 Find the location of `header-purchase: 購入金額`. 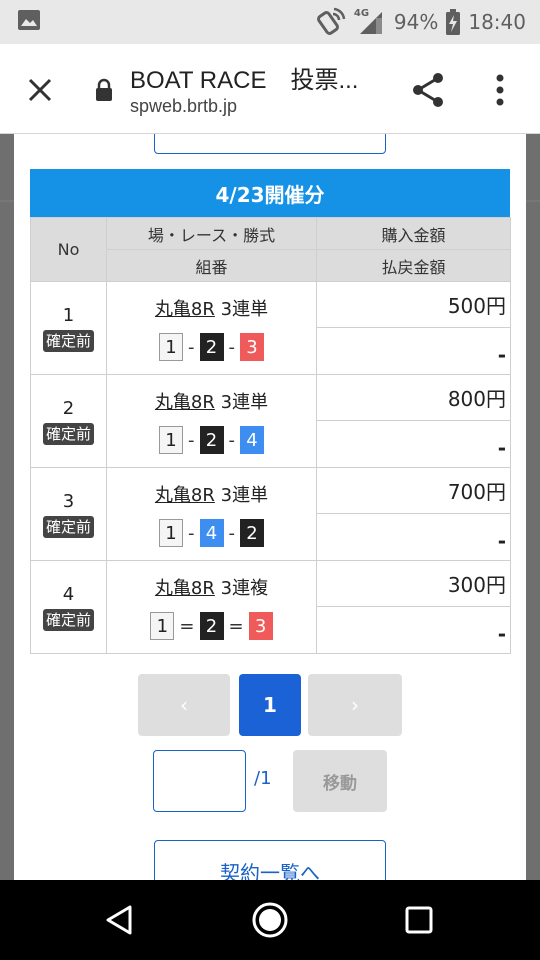

header-purchase: 購入金額 is located at coordinates (413, 233).